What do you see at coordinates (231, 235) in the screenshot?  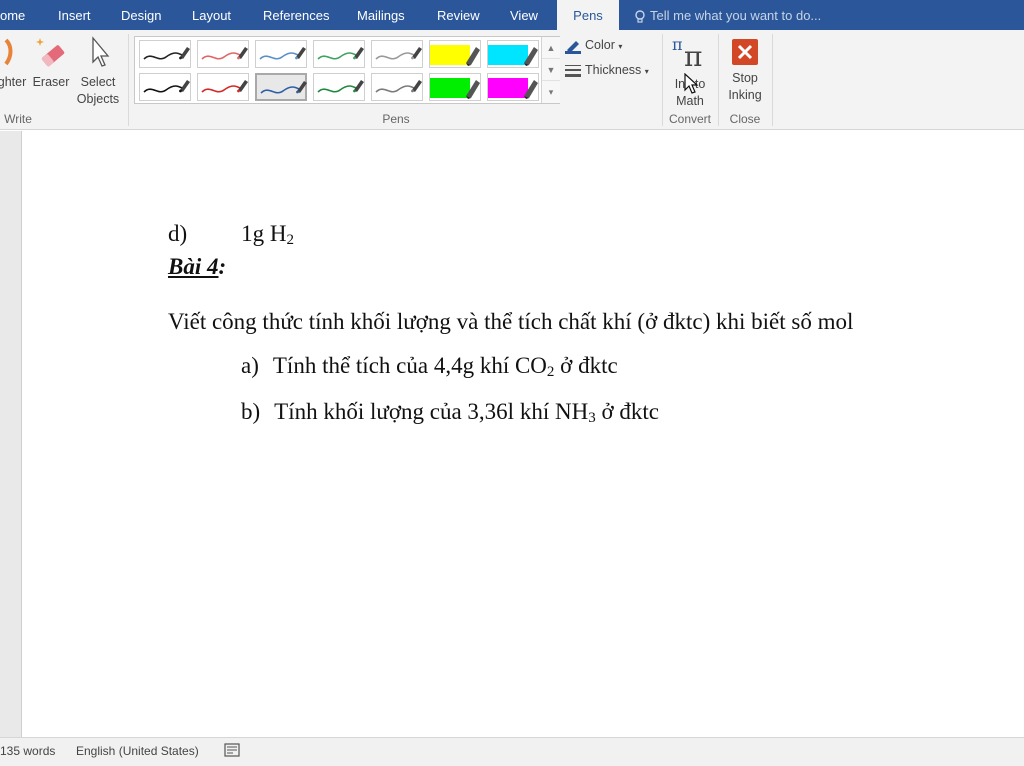 I see `list-item-d: d) 1g H2` at bounding box center [231, 235].